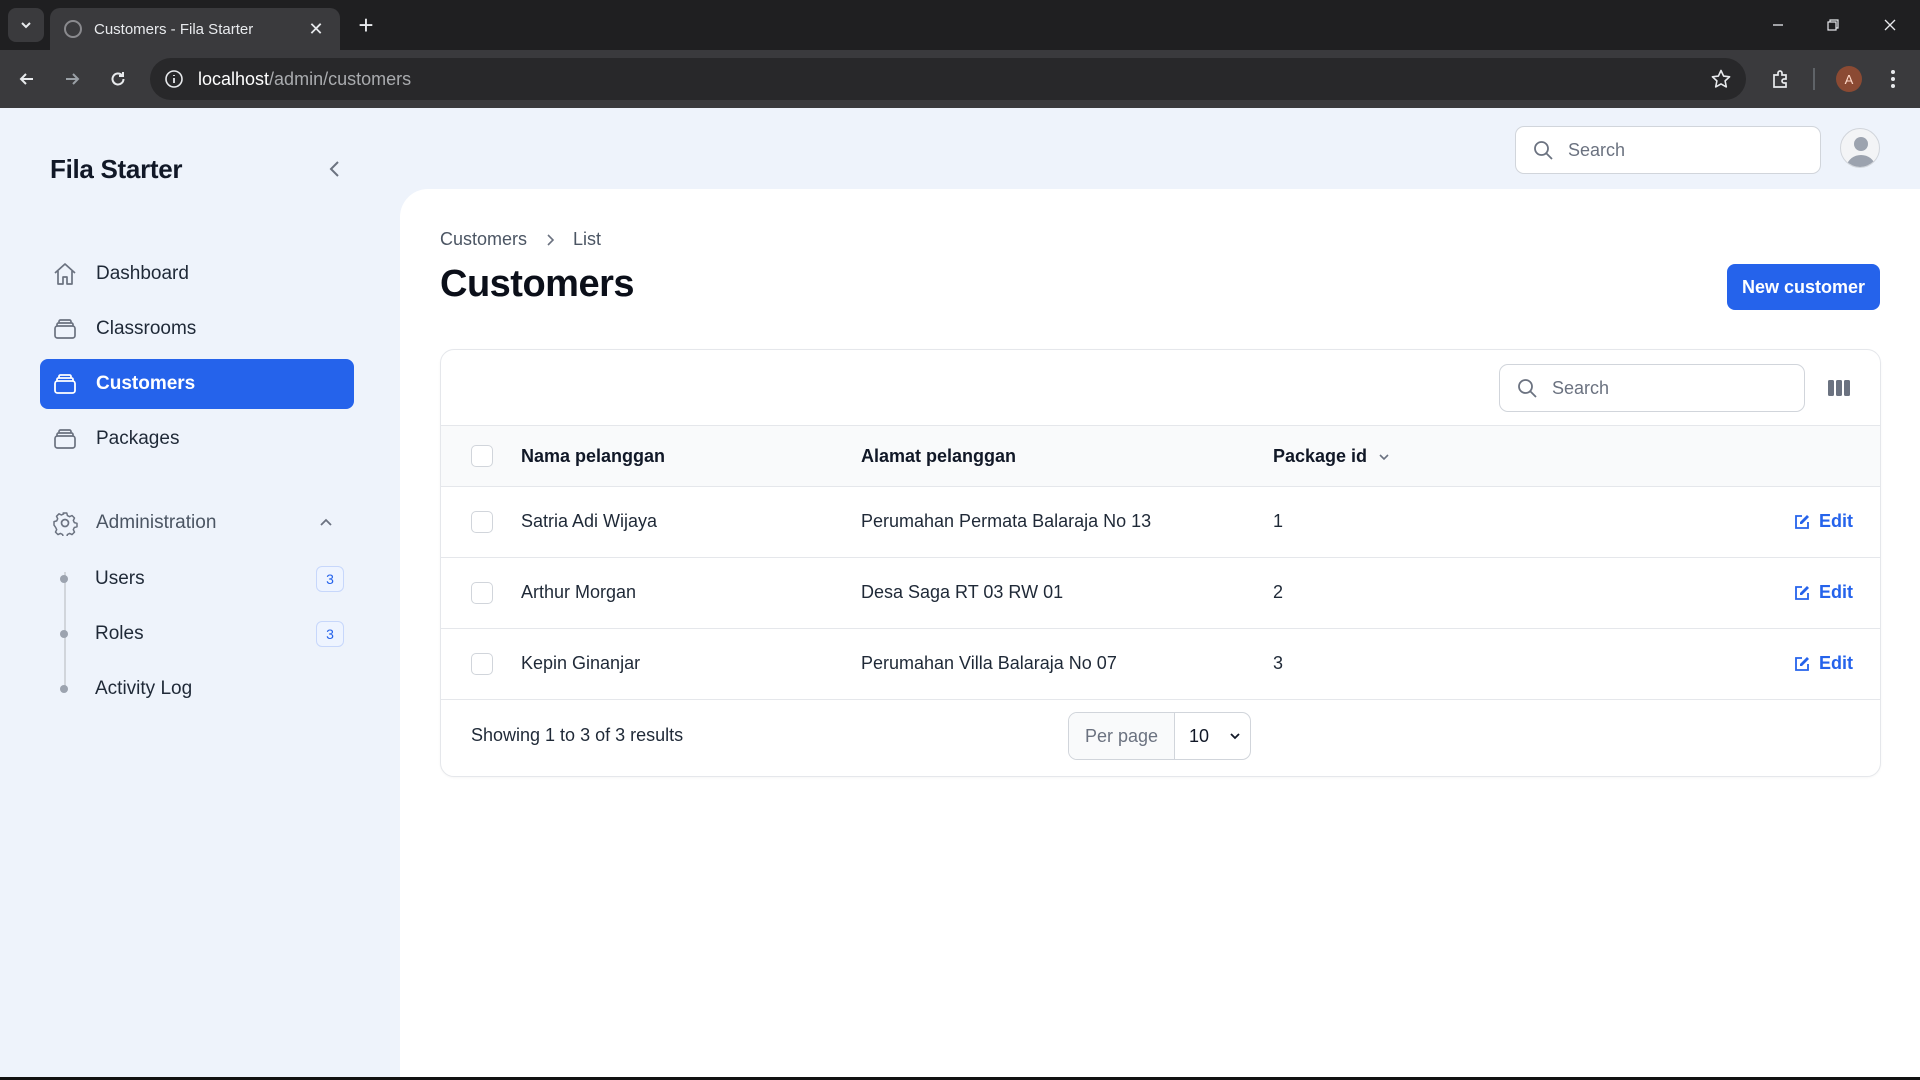  What do you see at coordinates (1849, 79) in the screenshot?
I see `browser-profile-avatar: A` at bounding box center [1849, 79].